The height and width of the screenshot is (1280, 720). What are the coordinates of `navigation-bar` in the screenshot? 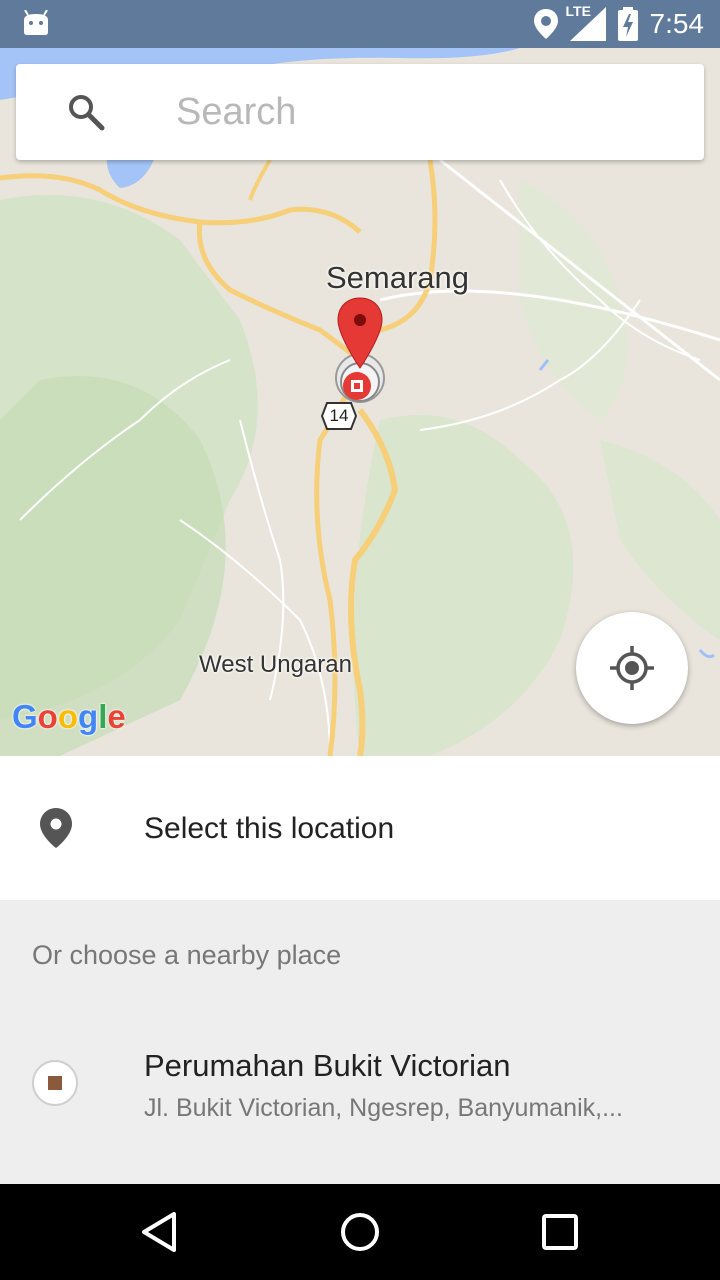 It's located at (360, 1232).